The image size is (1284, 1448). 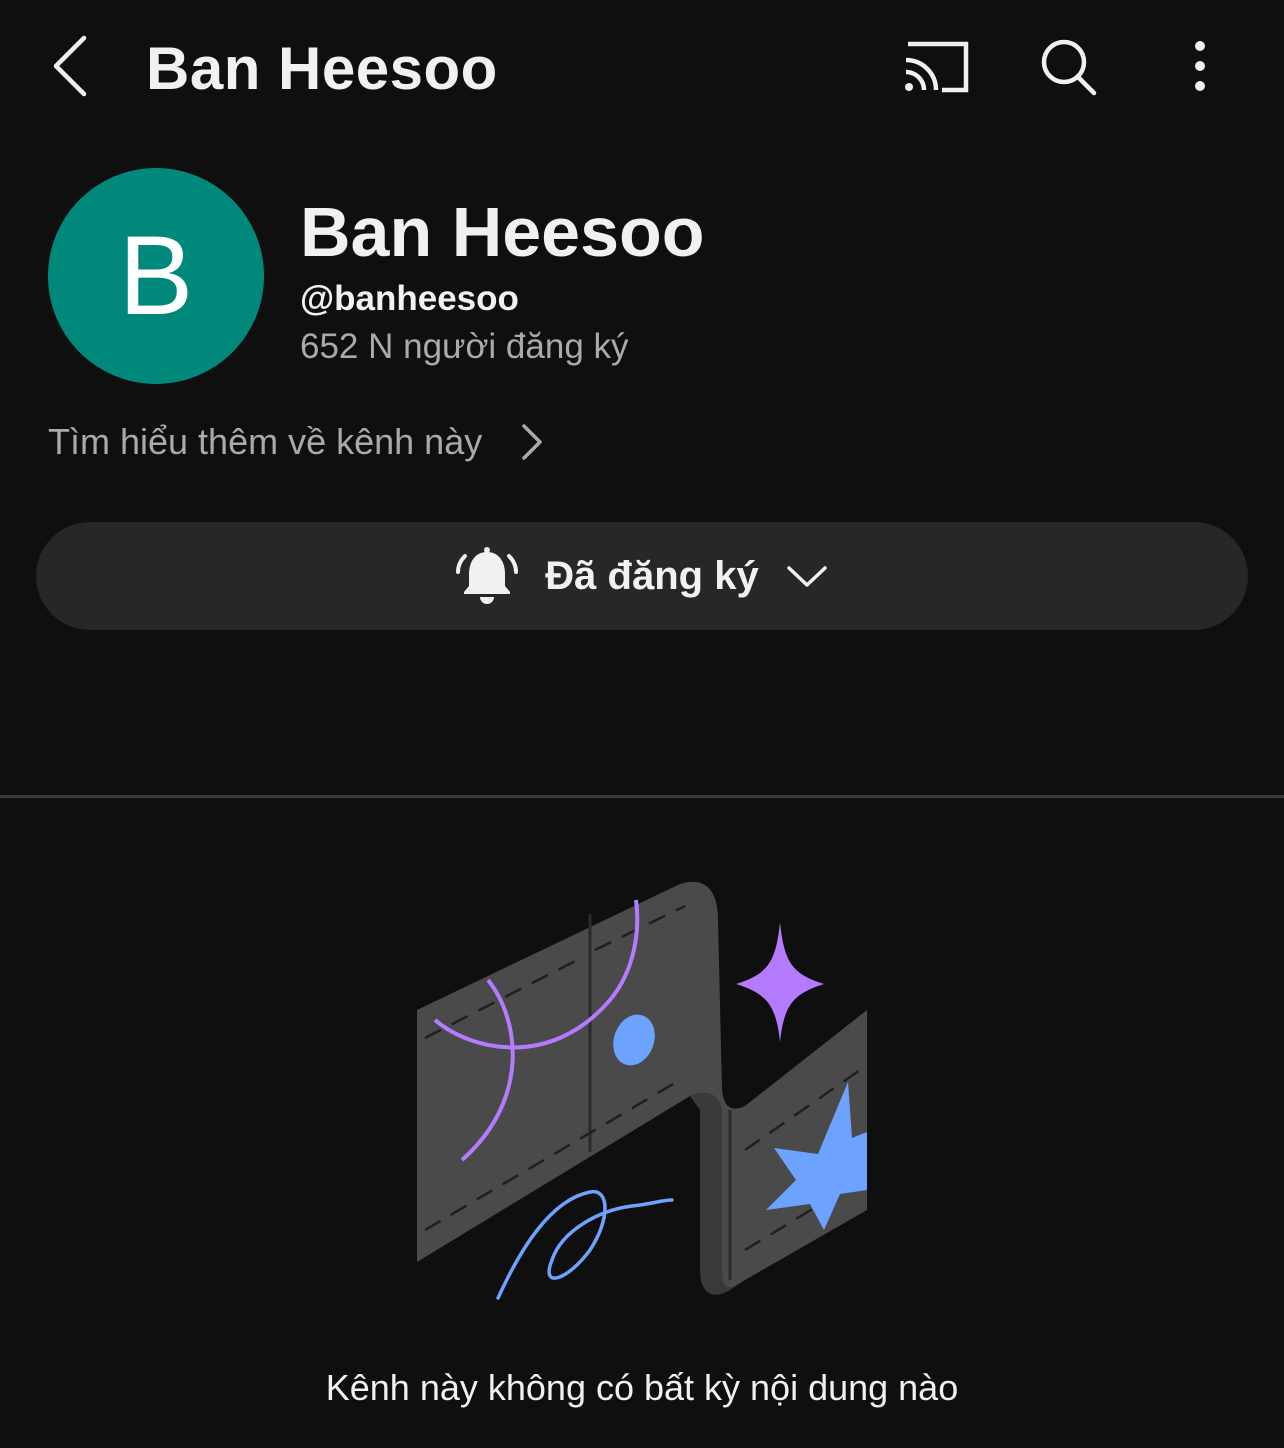 I want to click on page-title: Ban Heesoo, so click(x=322, y=68).